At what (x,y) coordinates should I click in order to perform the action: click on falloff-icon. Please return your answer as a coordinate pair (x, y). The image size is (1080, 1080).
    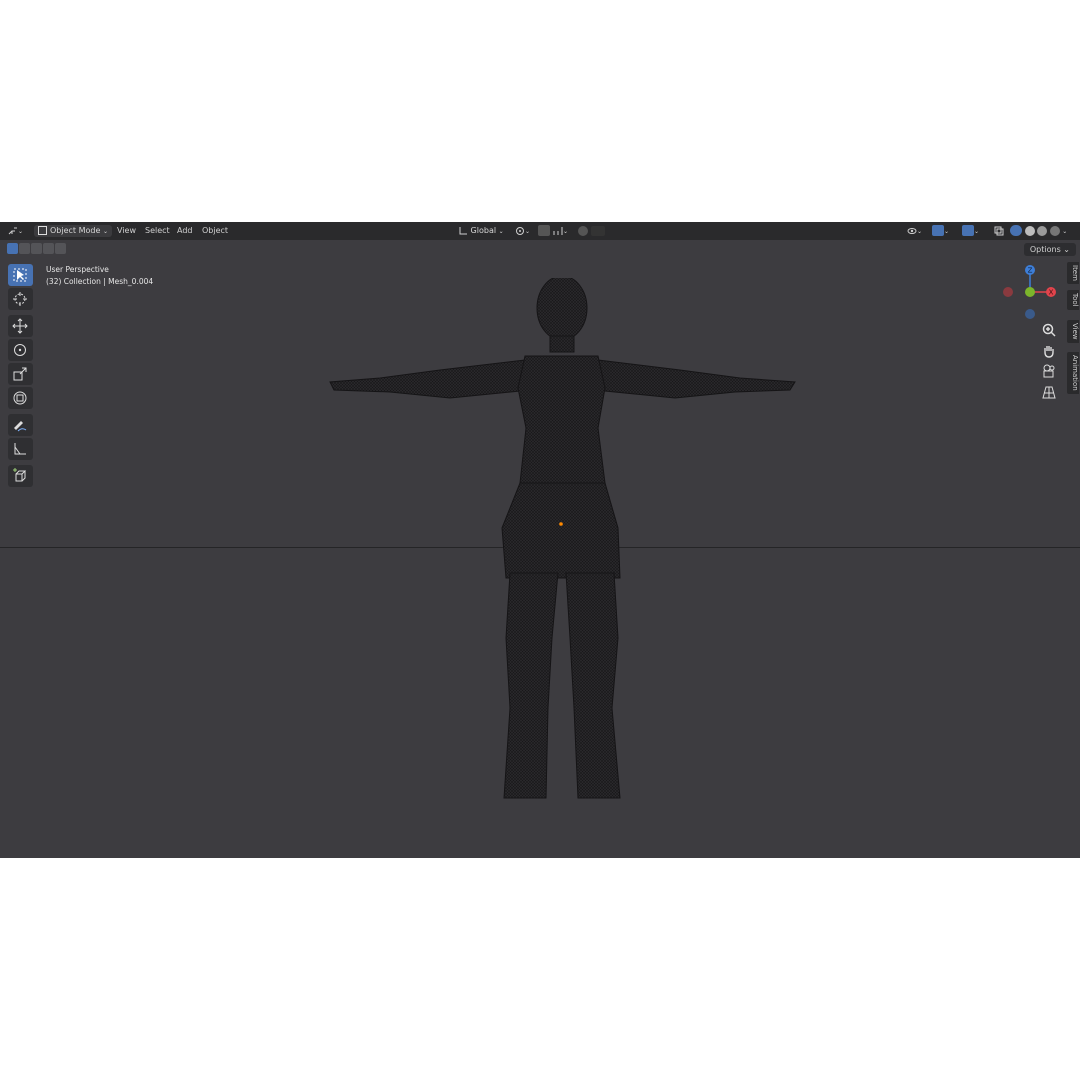
    Looking at the image, I should click on (597, 230).